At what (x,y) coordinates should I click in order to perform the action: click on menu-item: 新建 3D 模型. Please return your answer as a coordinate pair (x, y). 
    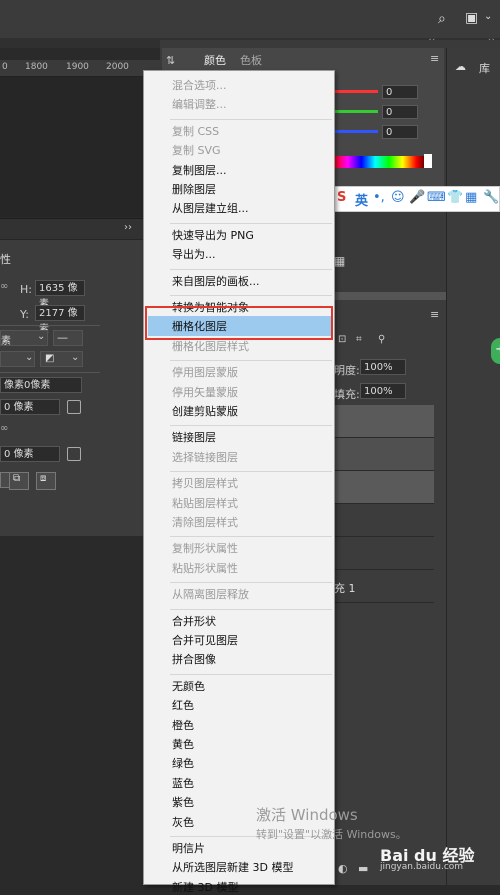
    Looking at the image, I should click on (205, 887).